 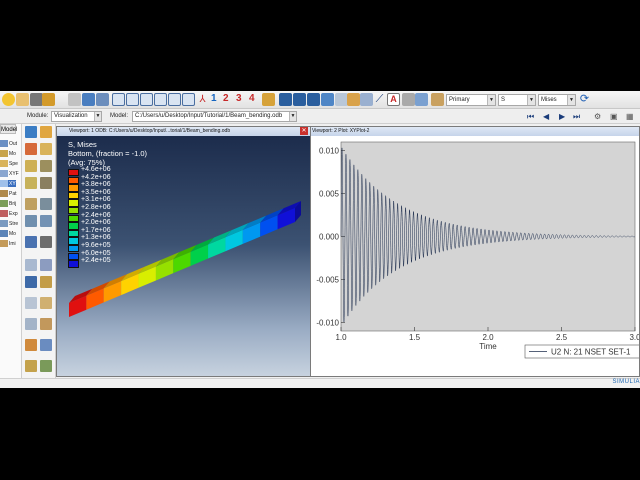 I want to click on common-options-icon, so click(x=31, y=265).